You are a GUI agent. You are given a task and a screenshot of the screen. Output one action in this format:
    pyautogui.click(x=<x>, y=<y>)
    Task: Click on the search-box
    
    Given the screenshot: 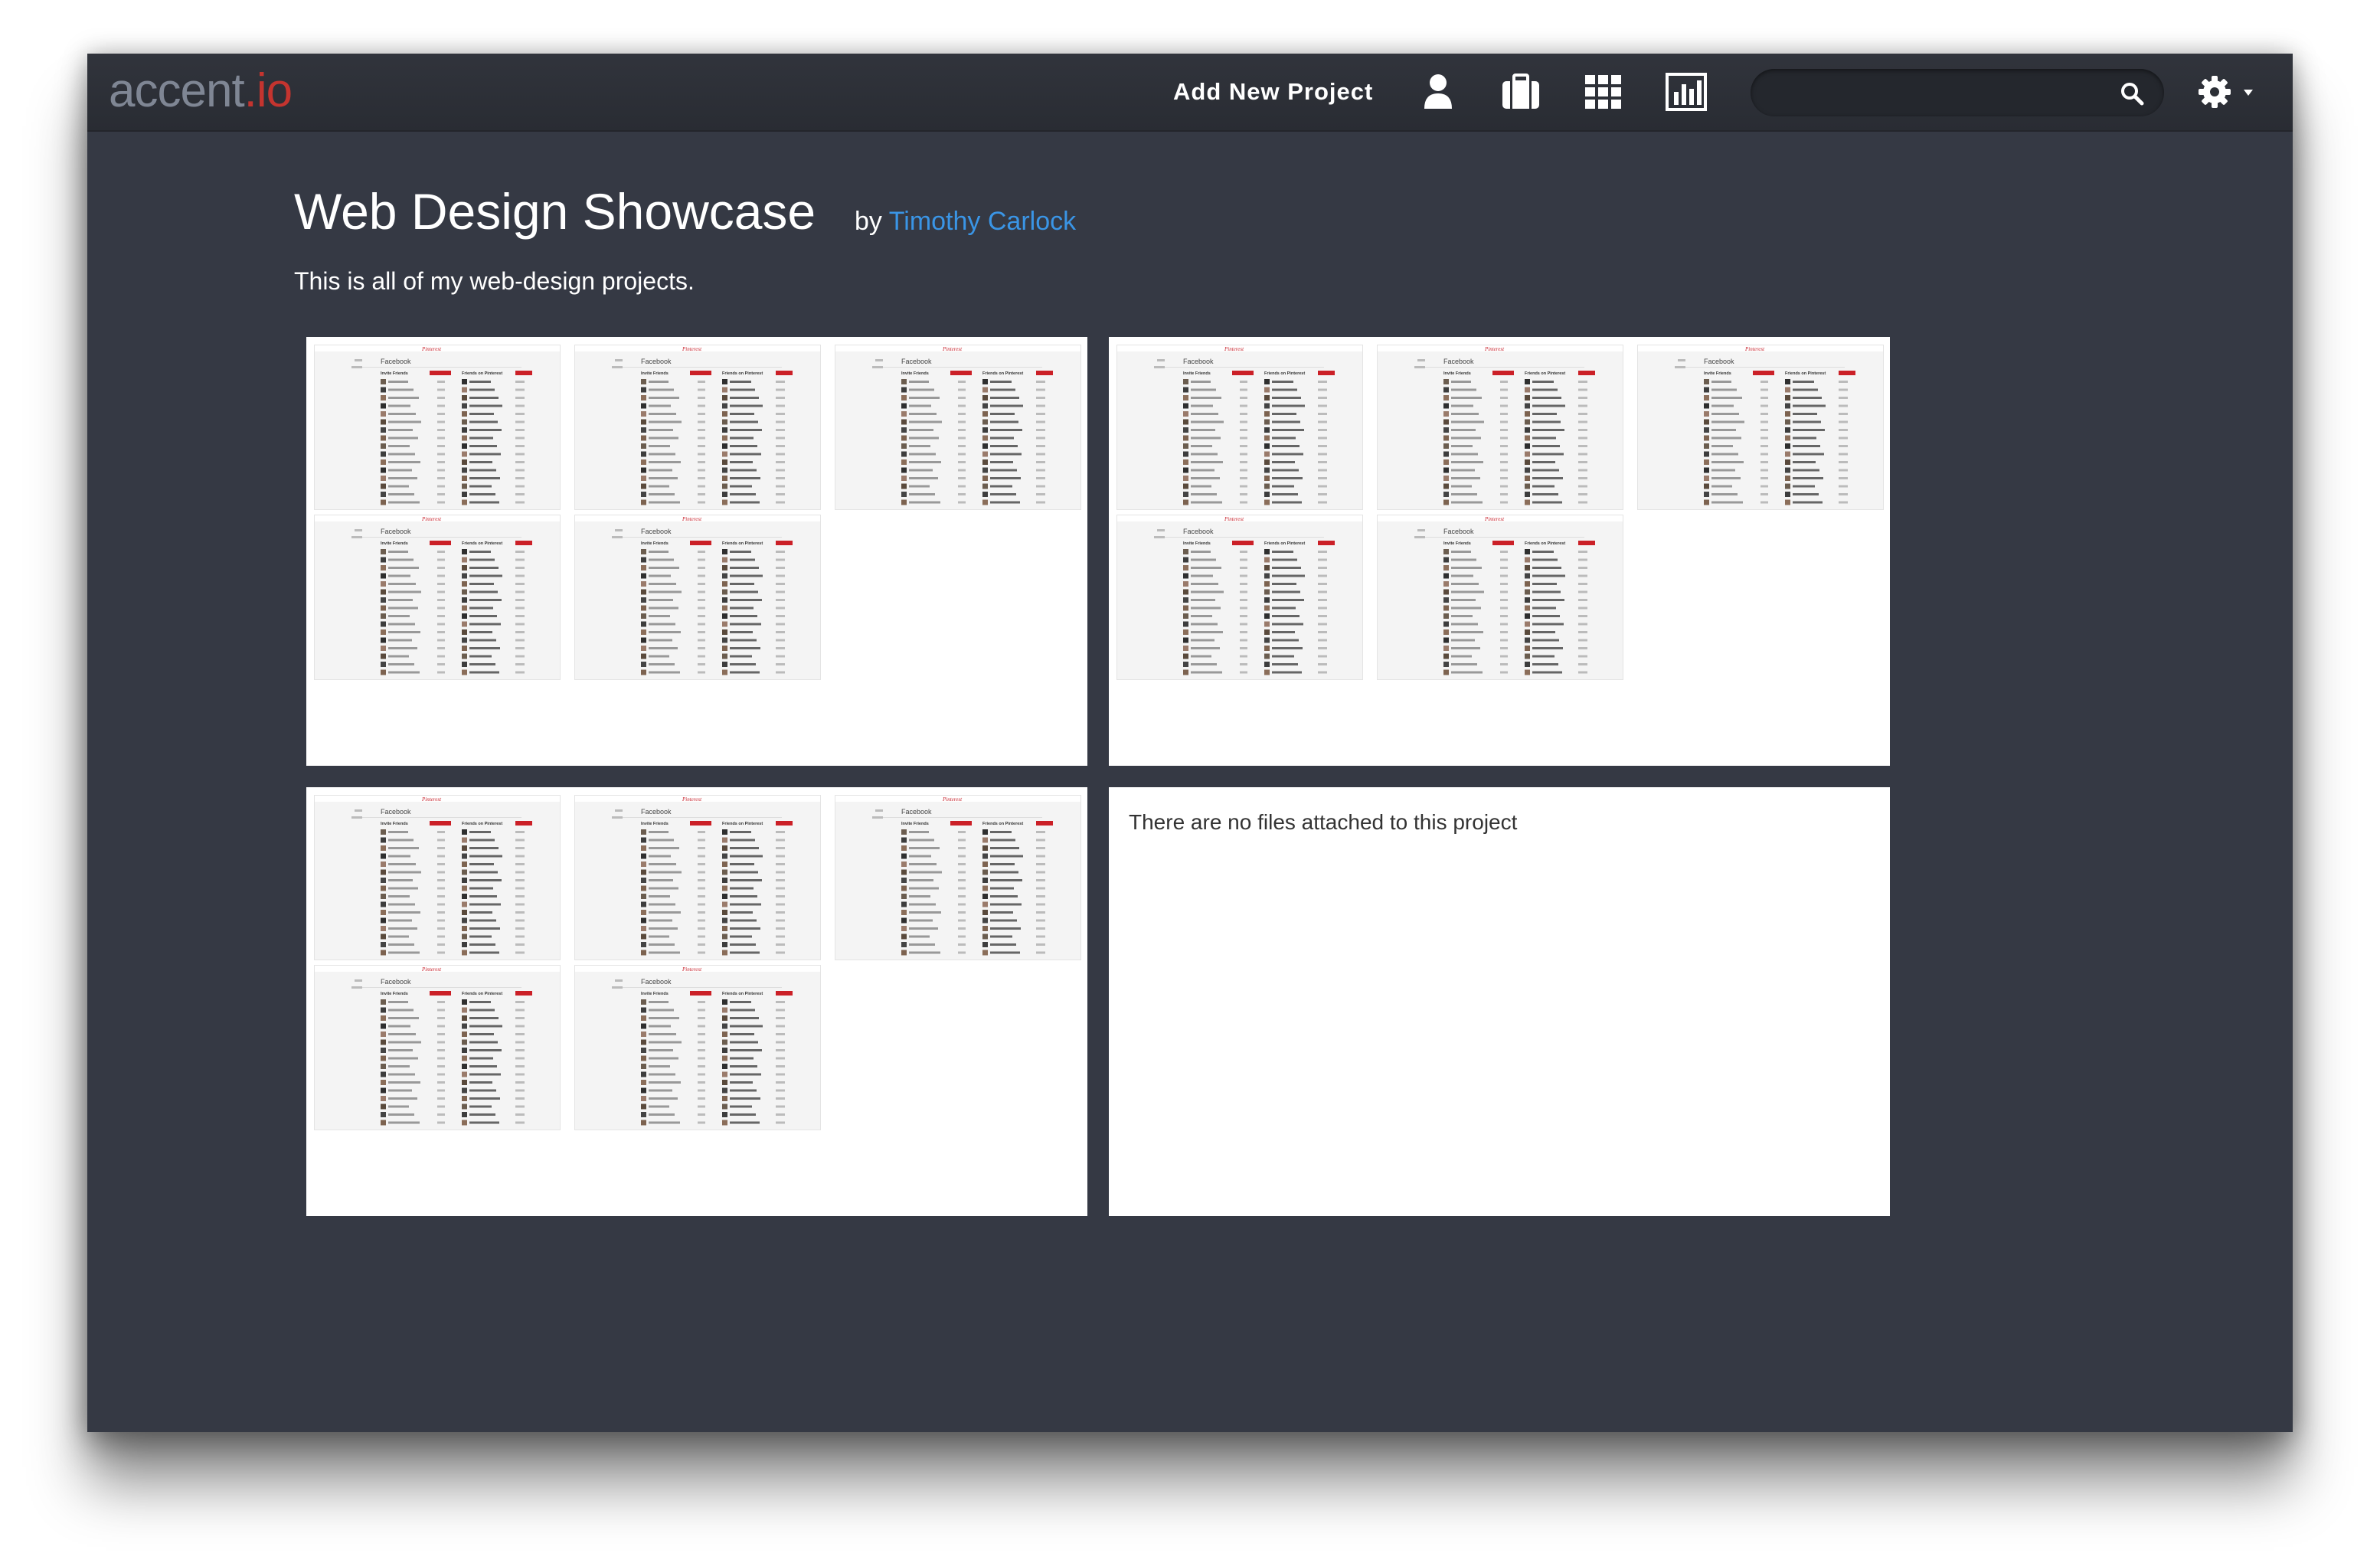 What is the action you would take?
    pyautogui.click(x=1957, y=92)
    